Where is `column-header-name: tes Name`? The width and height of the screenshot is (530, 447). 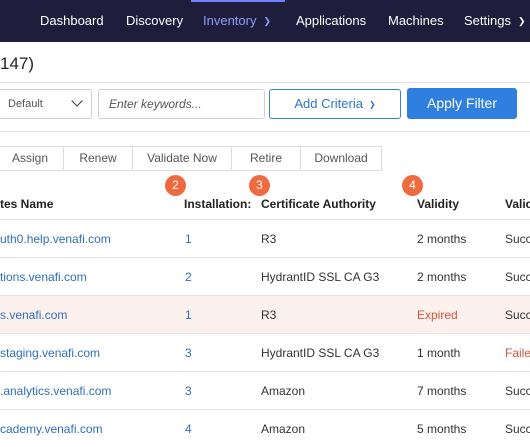 column-header-name: tes Name is located at coordinates (26, 204).